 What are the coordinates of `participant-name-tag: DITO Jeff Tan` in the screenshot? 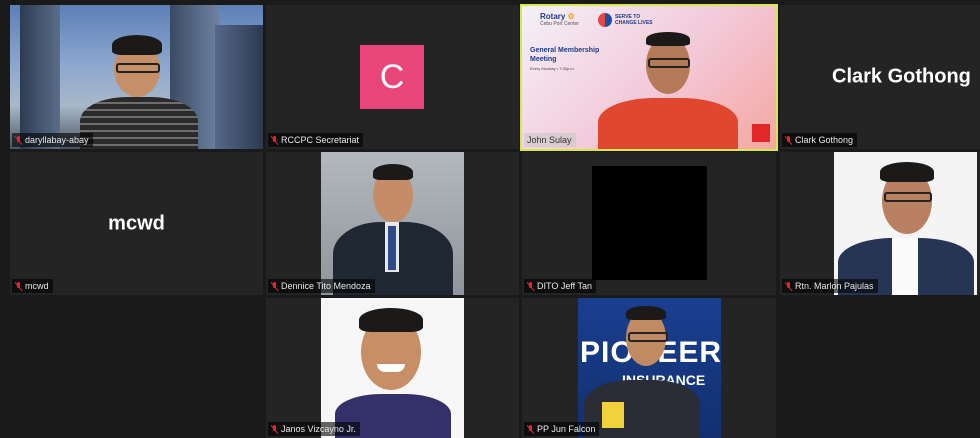 It's located at (560, 286).